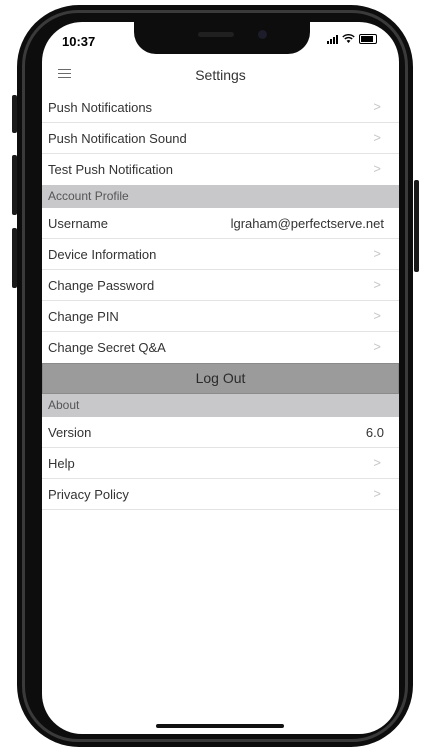  Describe the element at coordinates (220, 432) in the screenshot. I see `version-row: Version 6.0` at that location.